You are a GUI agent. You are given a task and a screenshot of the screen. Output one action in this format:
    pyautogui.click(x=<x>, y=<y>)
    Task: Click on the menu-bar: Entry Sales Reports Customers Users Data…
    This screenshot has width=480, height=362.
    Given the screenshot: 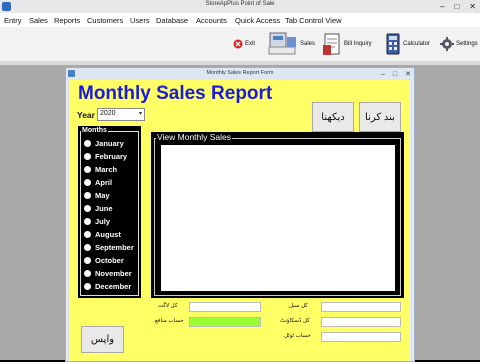 What is the action you would take?
    pyautogui.click(x=240, y=20)
    